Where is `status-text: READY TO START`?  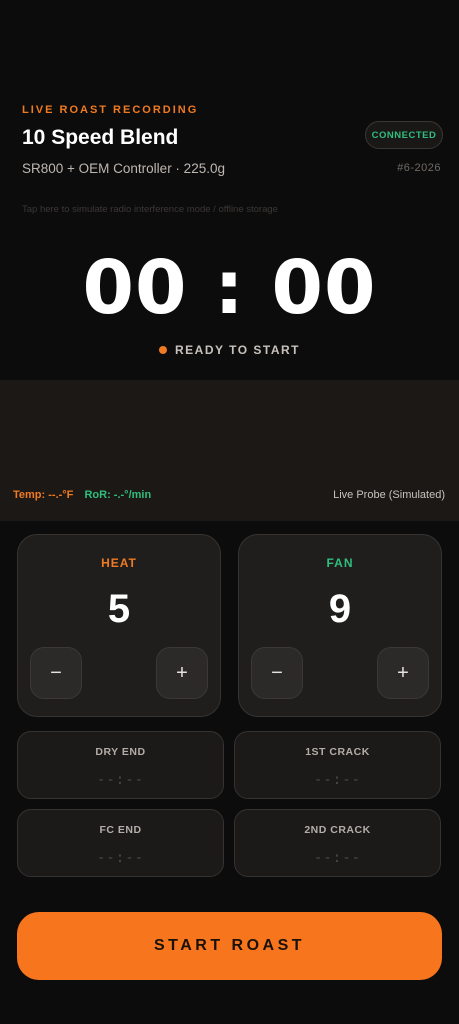 status-text: READY TO START is located at coordinates (237, 350).